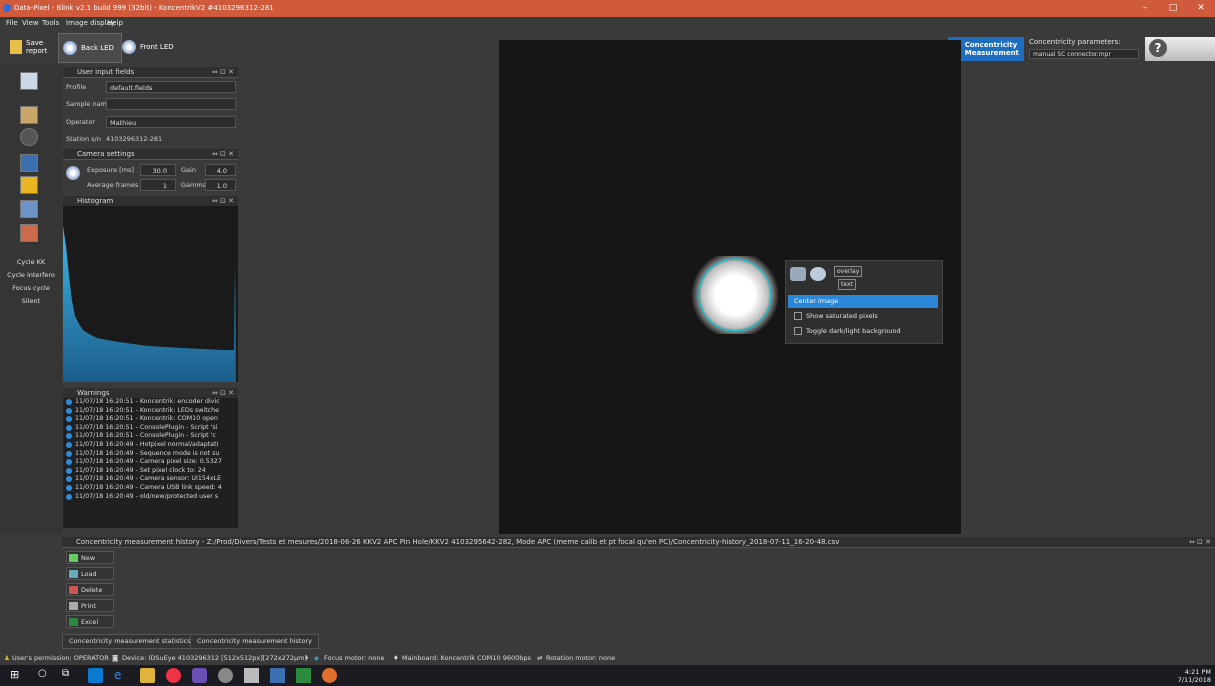  What do you see at coordinates (90, 589) in the screenshot?
I see `delete-button: Delete` at bounding box center [90, 589].